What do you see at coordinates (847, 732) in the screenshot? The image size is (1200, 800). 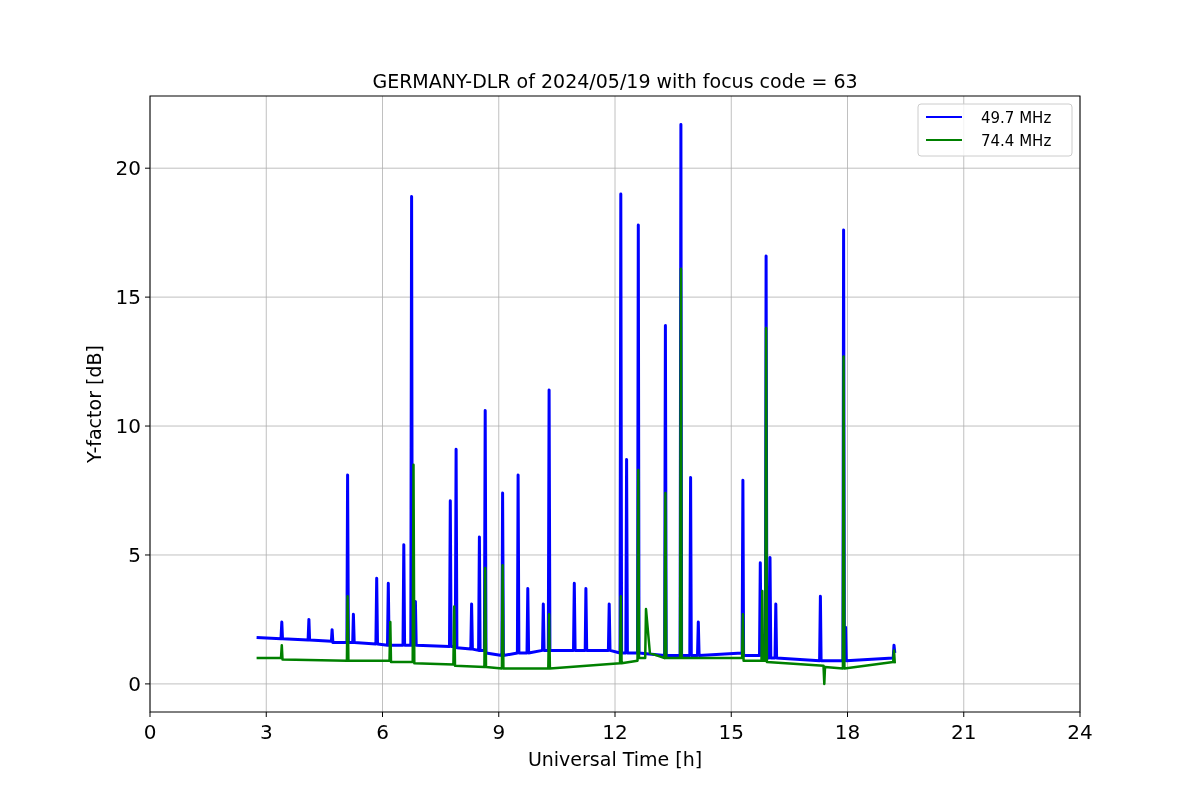 I see `x-tick-label: 18` at bounding box center [847, 732].